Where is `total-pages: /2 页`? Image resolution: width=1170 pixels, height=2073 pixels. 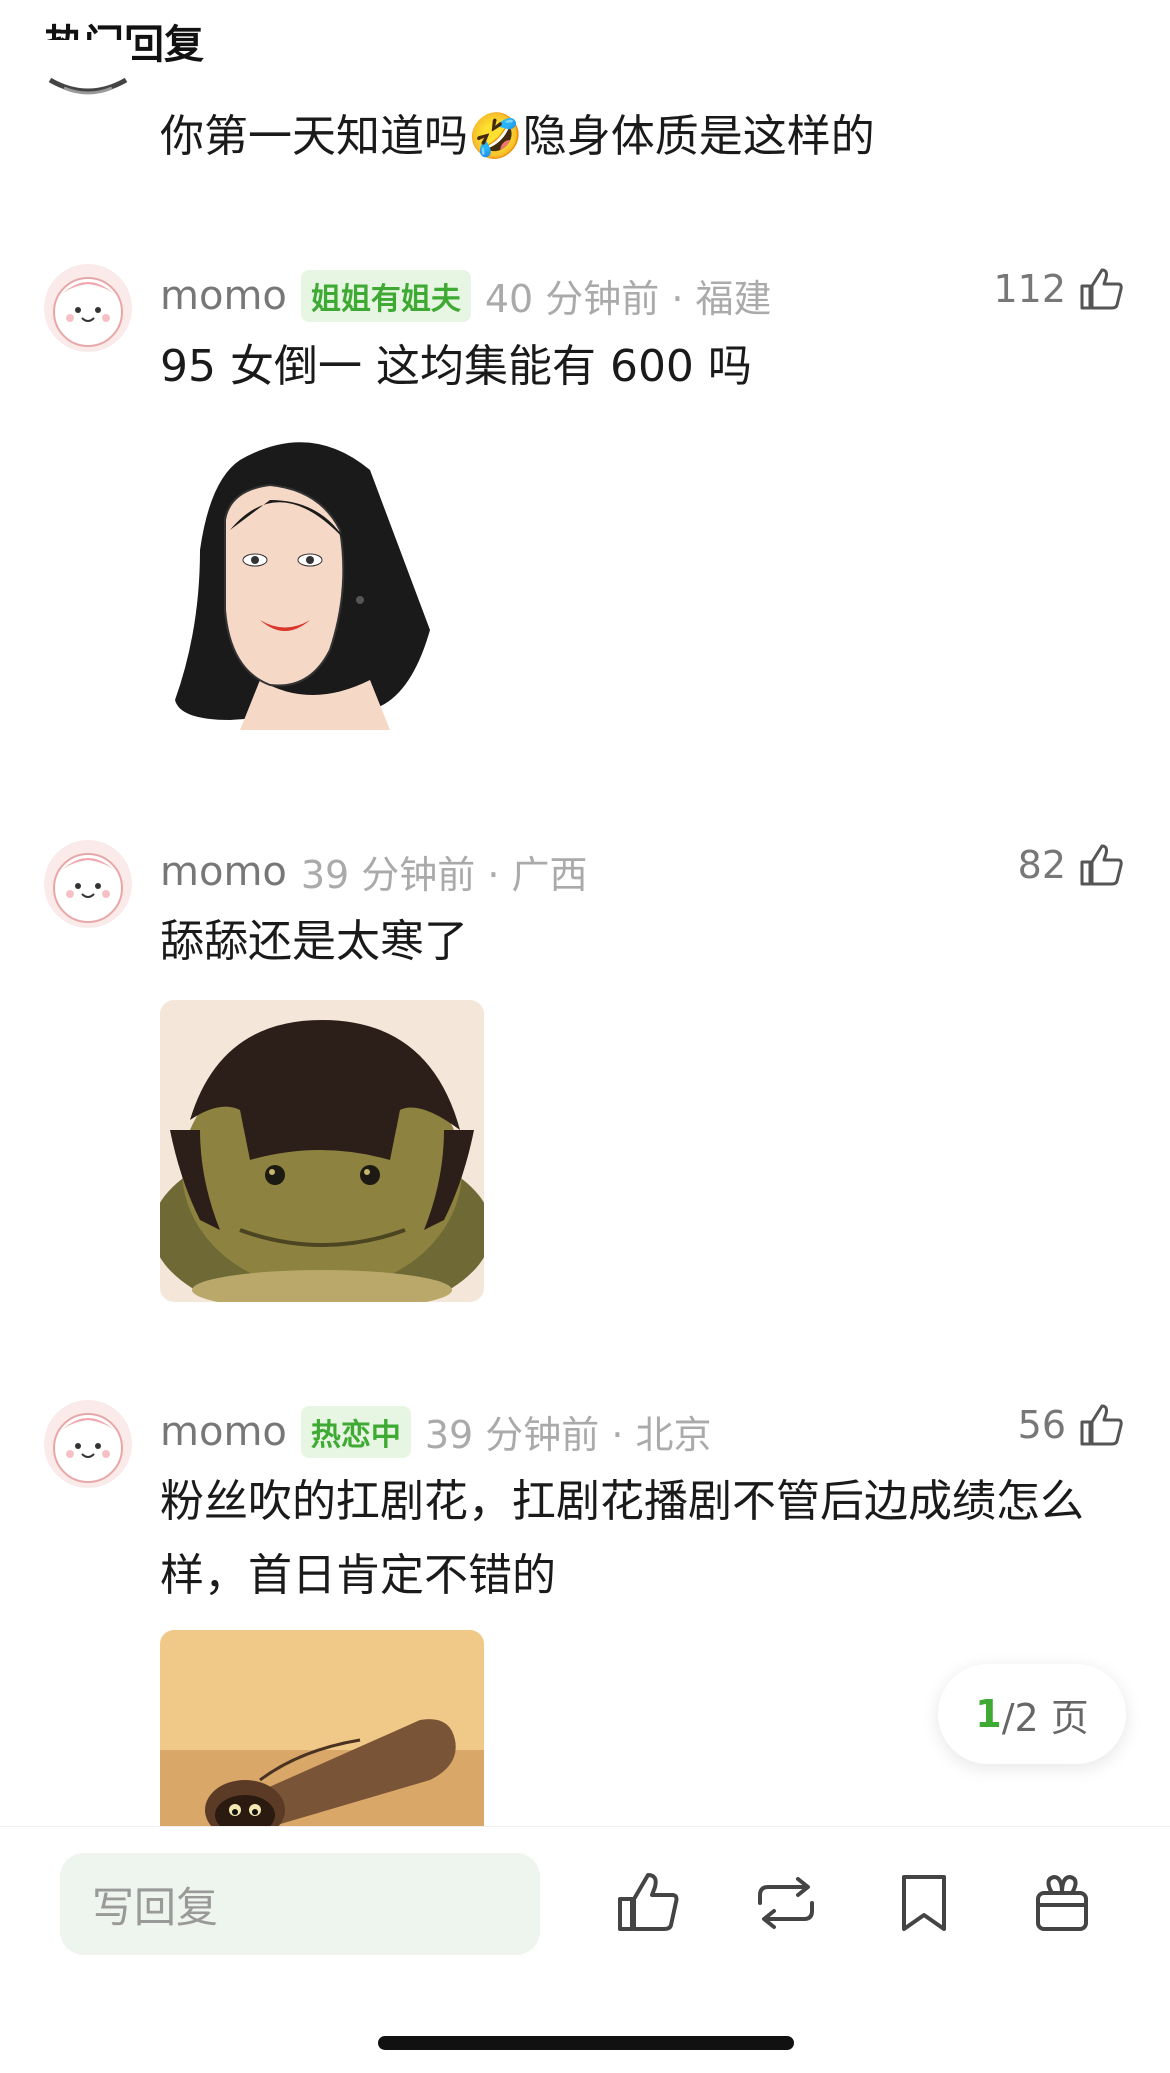
total-pages: /2 页 is located at coordinates (1045, 1717).